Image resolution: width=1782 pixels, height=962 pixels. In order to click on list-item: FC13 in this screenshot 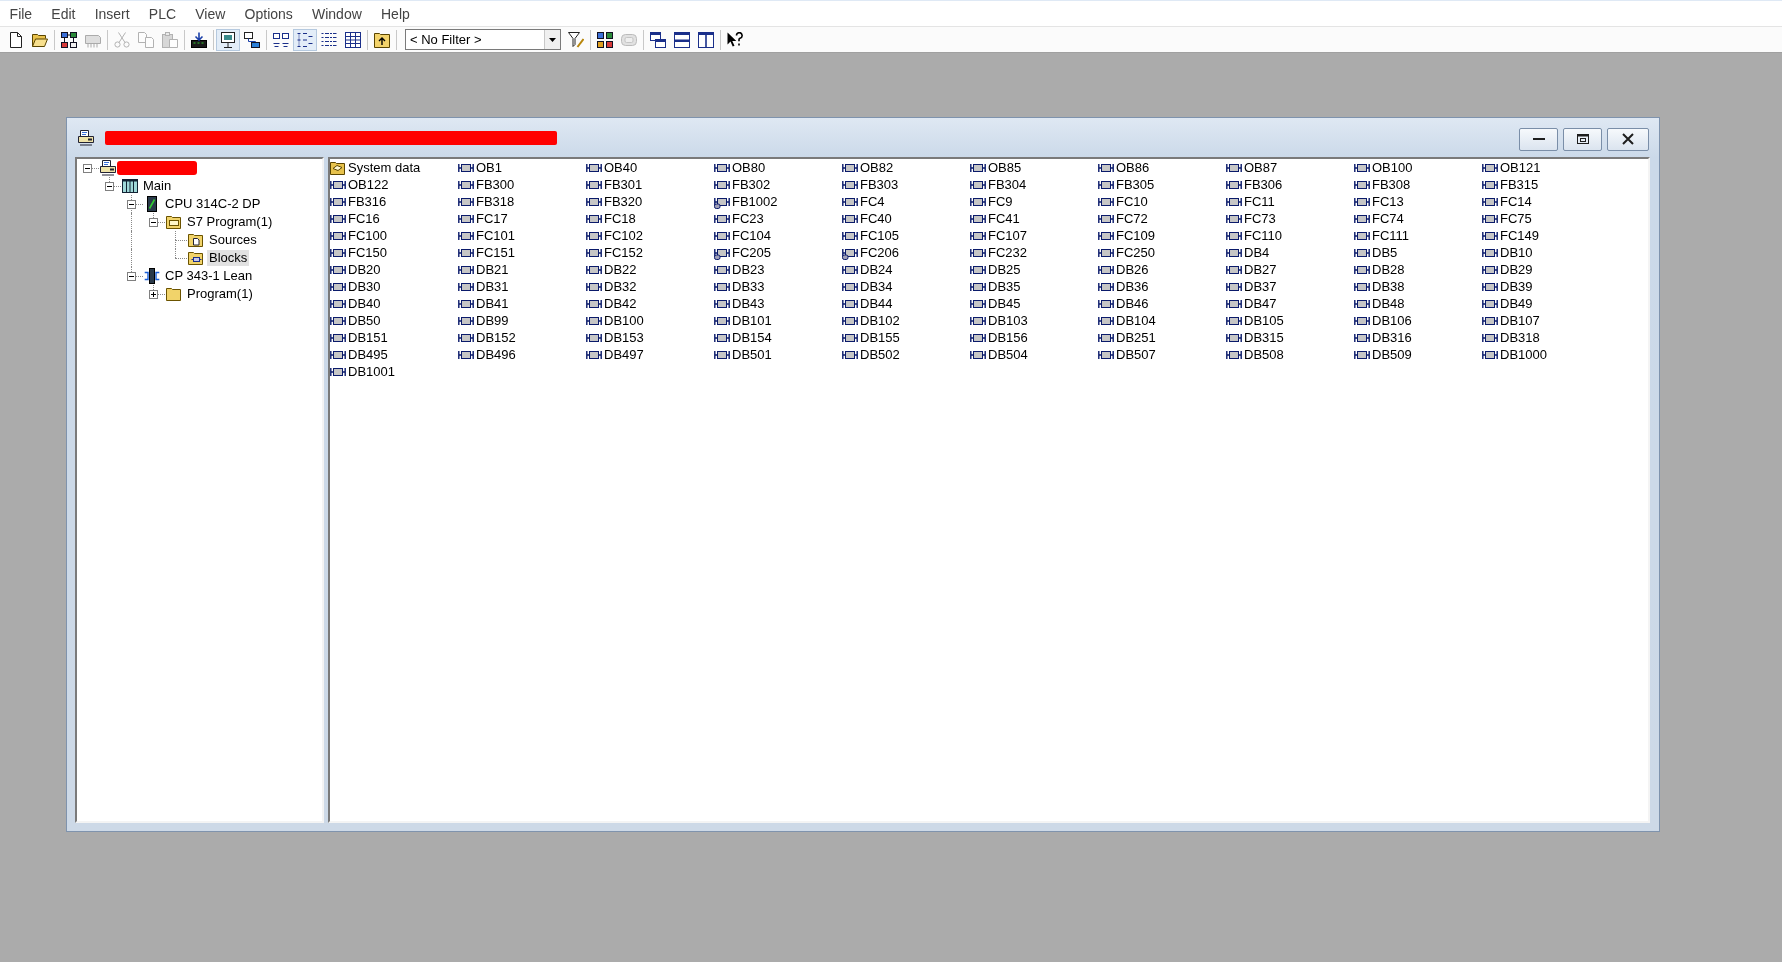, I will do `click(1388, 201)`.